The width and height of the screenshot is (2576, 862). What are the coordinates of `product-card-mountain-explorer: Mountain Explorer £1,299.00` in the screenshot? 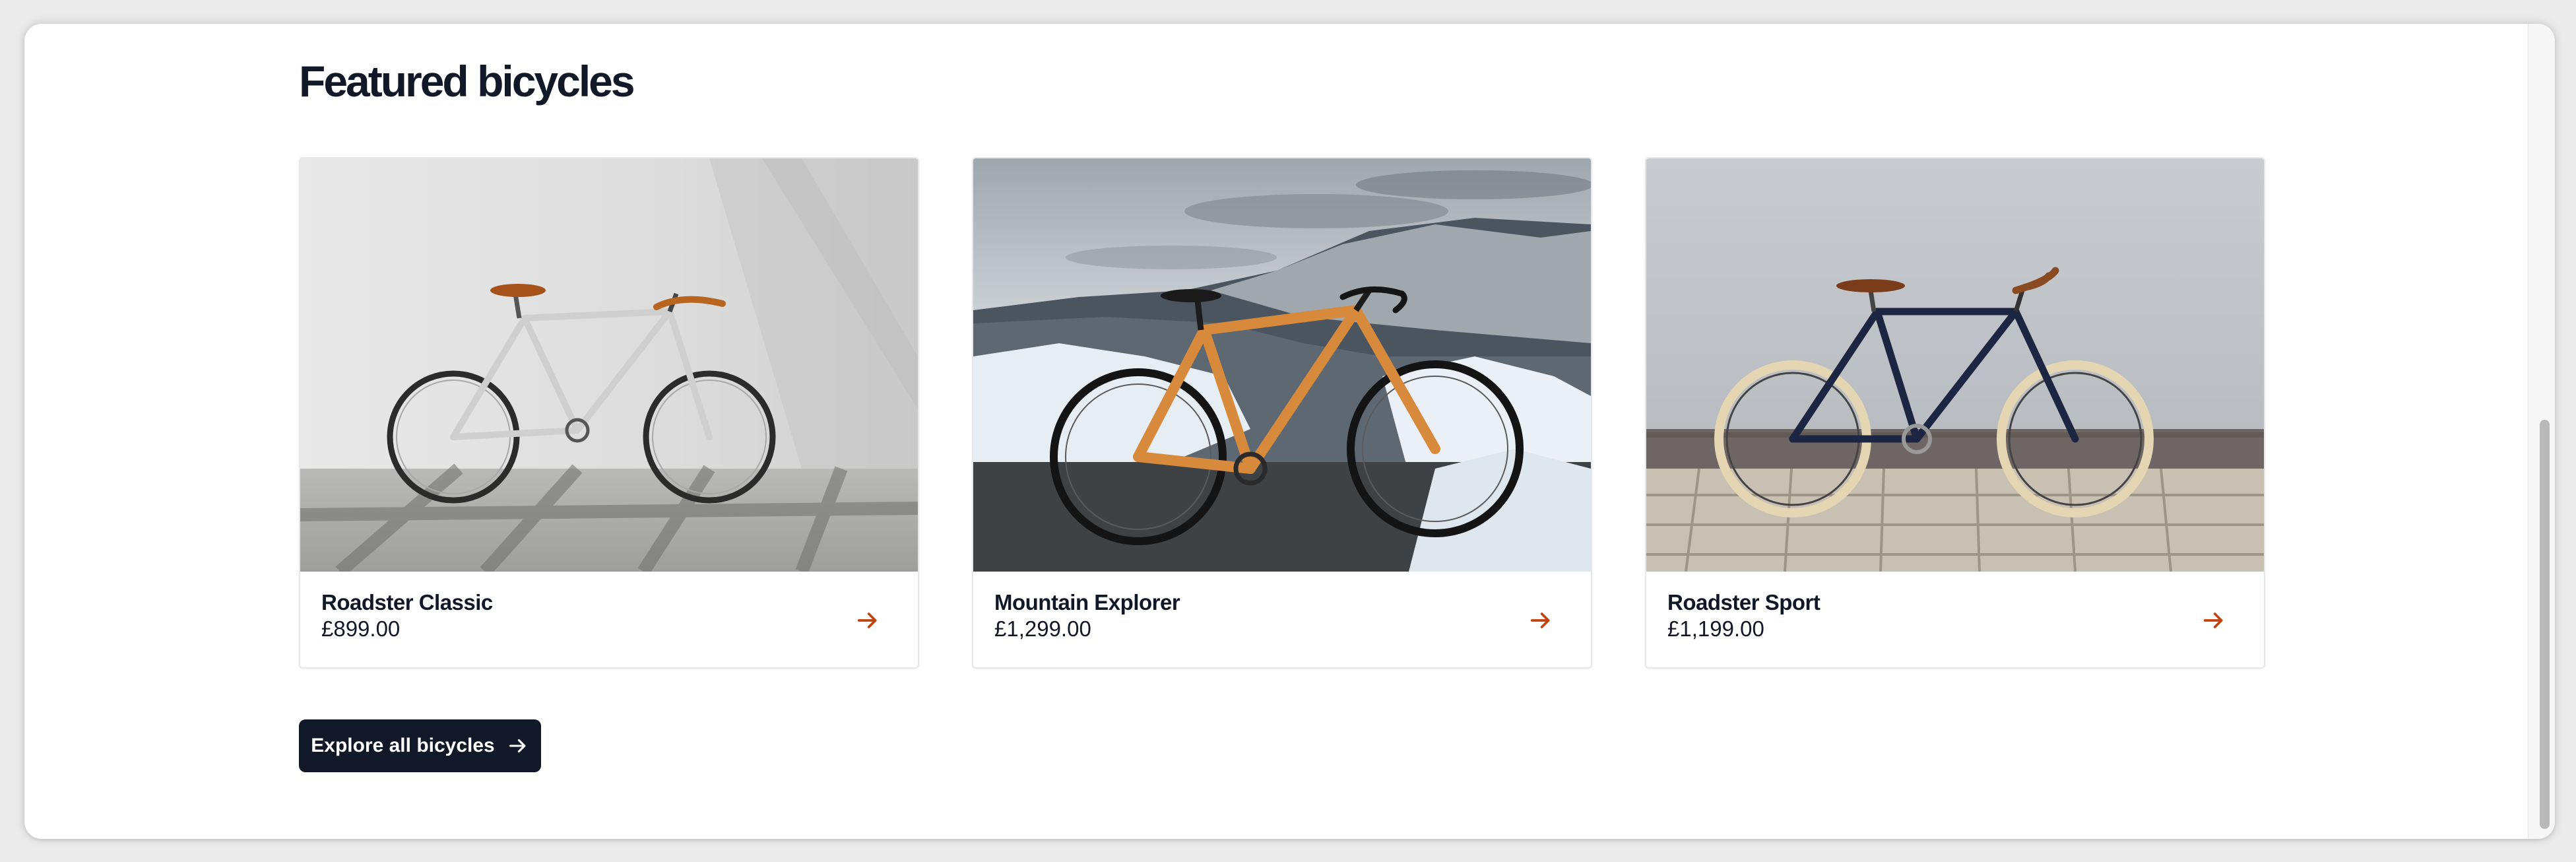 It's located at (1282, 413).